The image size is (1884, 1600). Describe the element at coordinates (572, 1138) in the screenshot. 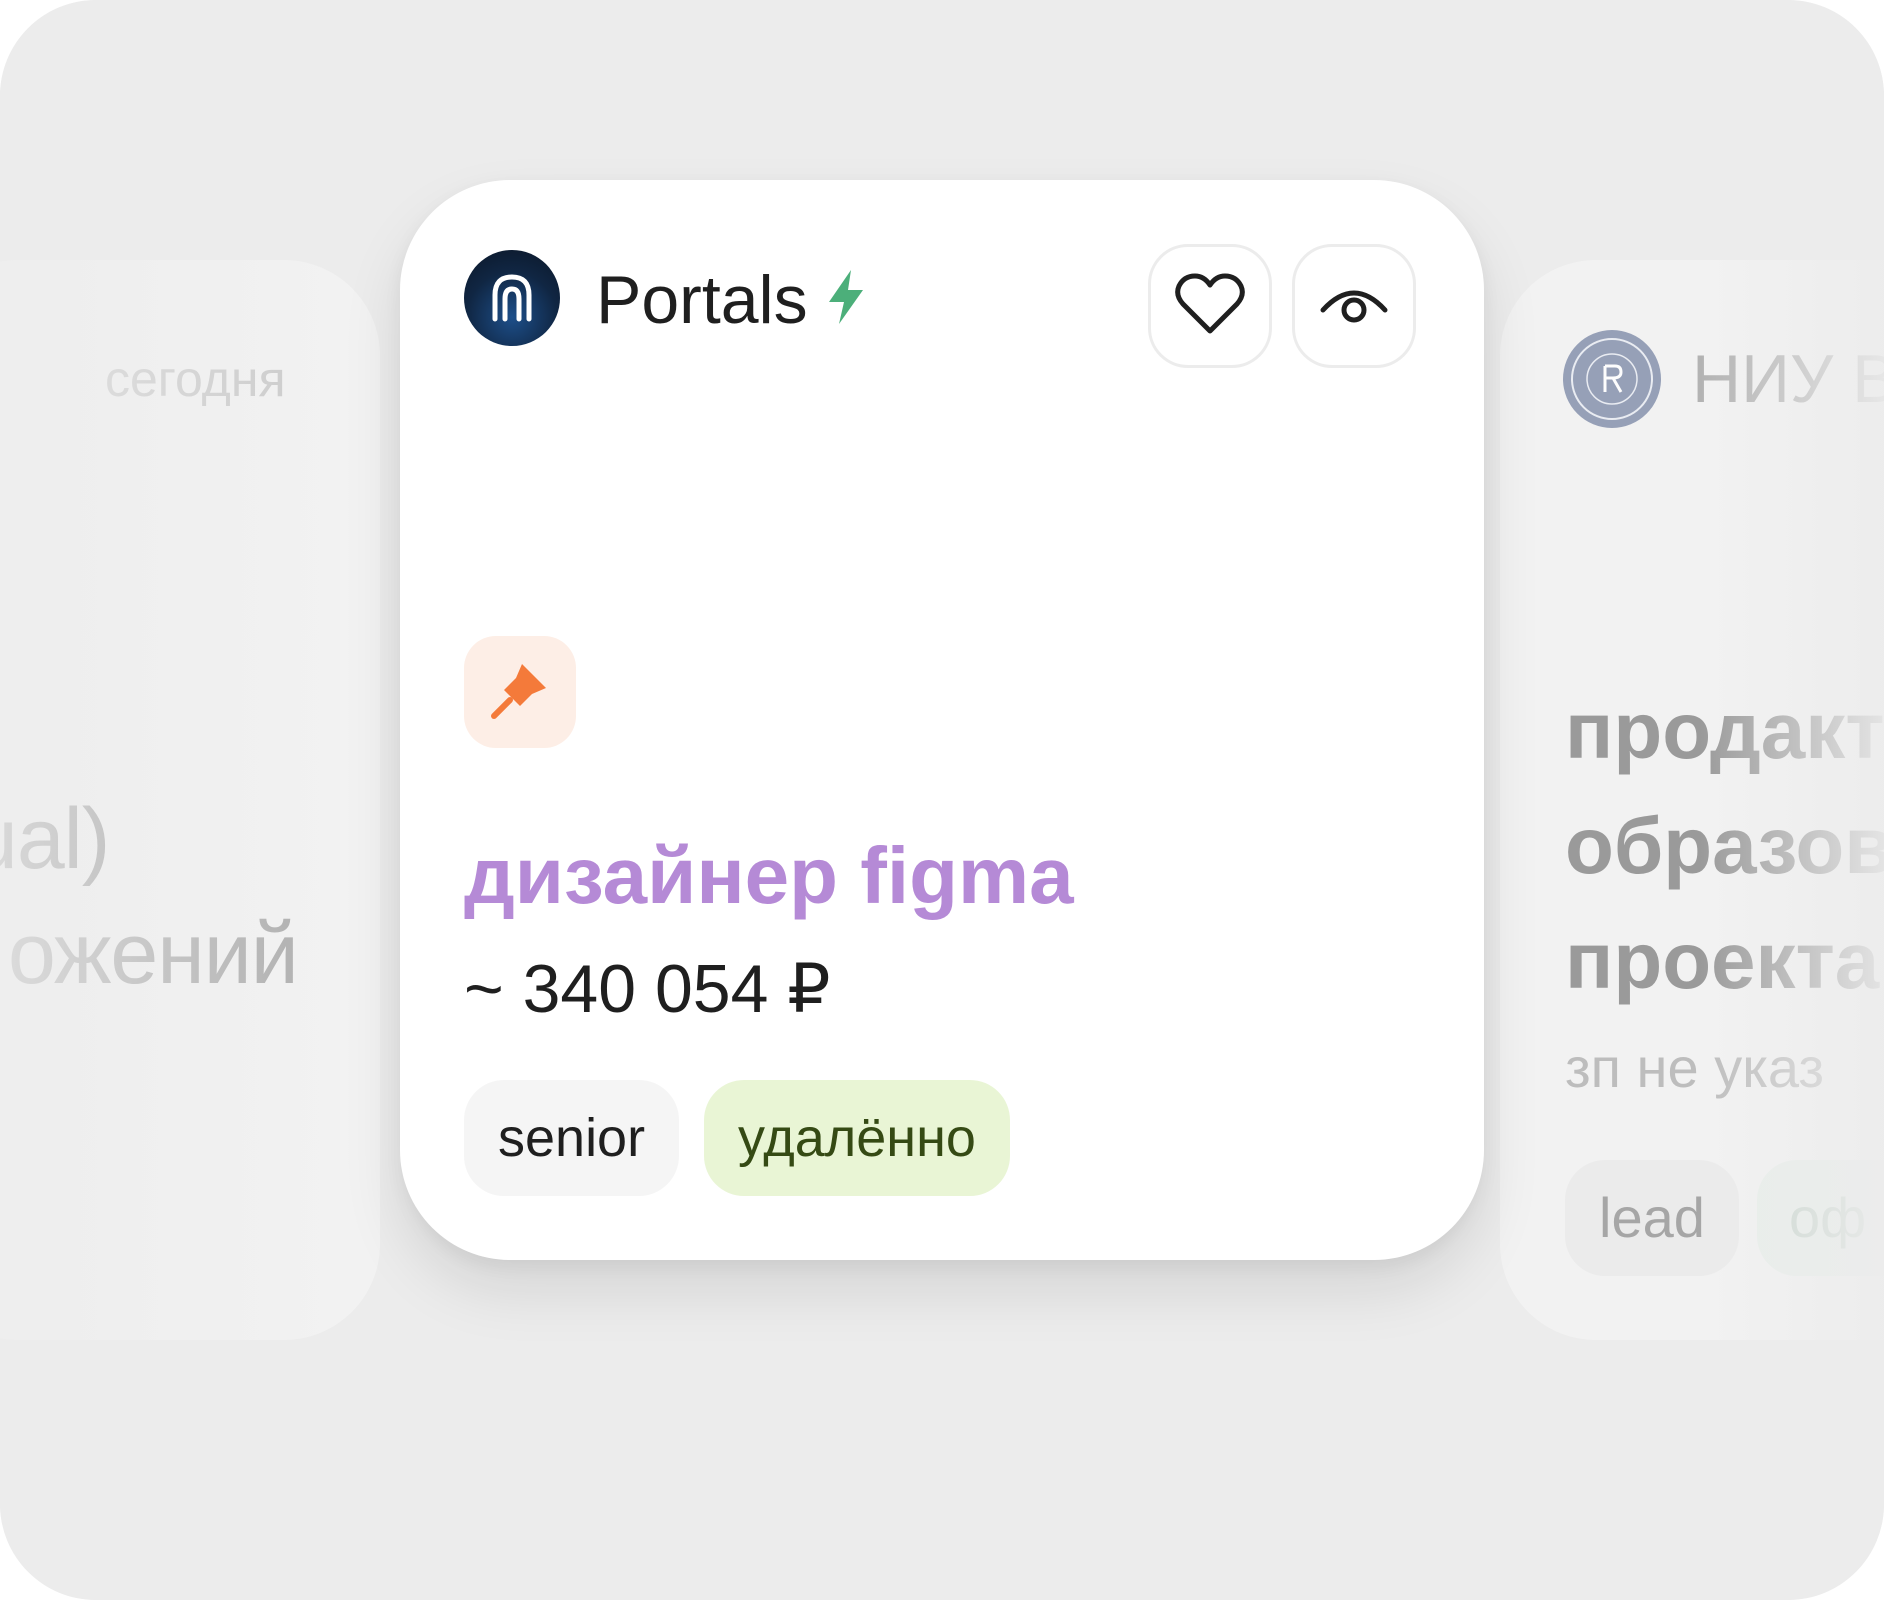

I see `tag-level: senior` at that location.